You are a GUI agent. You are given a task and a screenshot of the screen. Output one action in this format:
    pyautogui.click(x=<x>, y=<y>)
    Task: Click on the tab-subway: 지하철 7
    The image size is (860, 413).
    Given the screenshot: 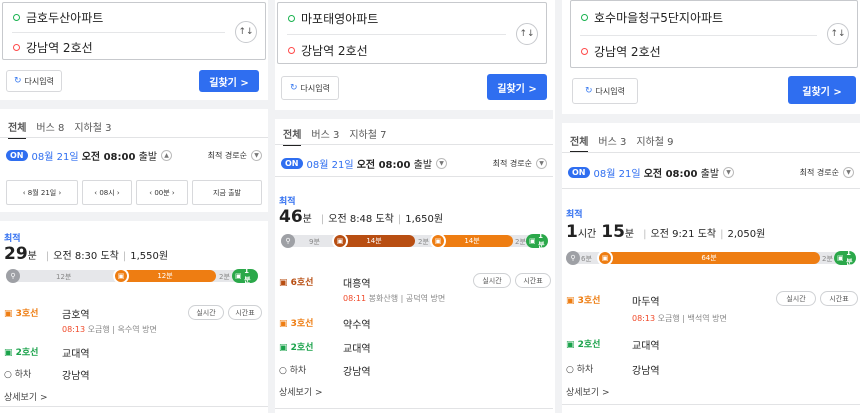 What is the action you would take?
    pyautogui.click(x=367, y=133)
    